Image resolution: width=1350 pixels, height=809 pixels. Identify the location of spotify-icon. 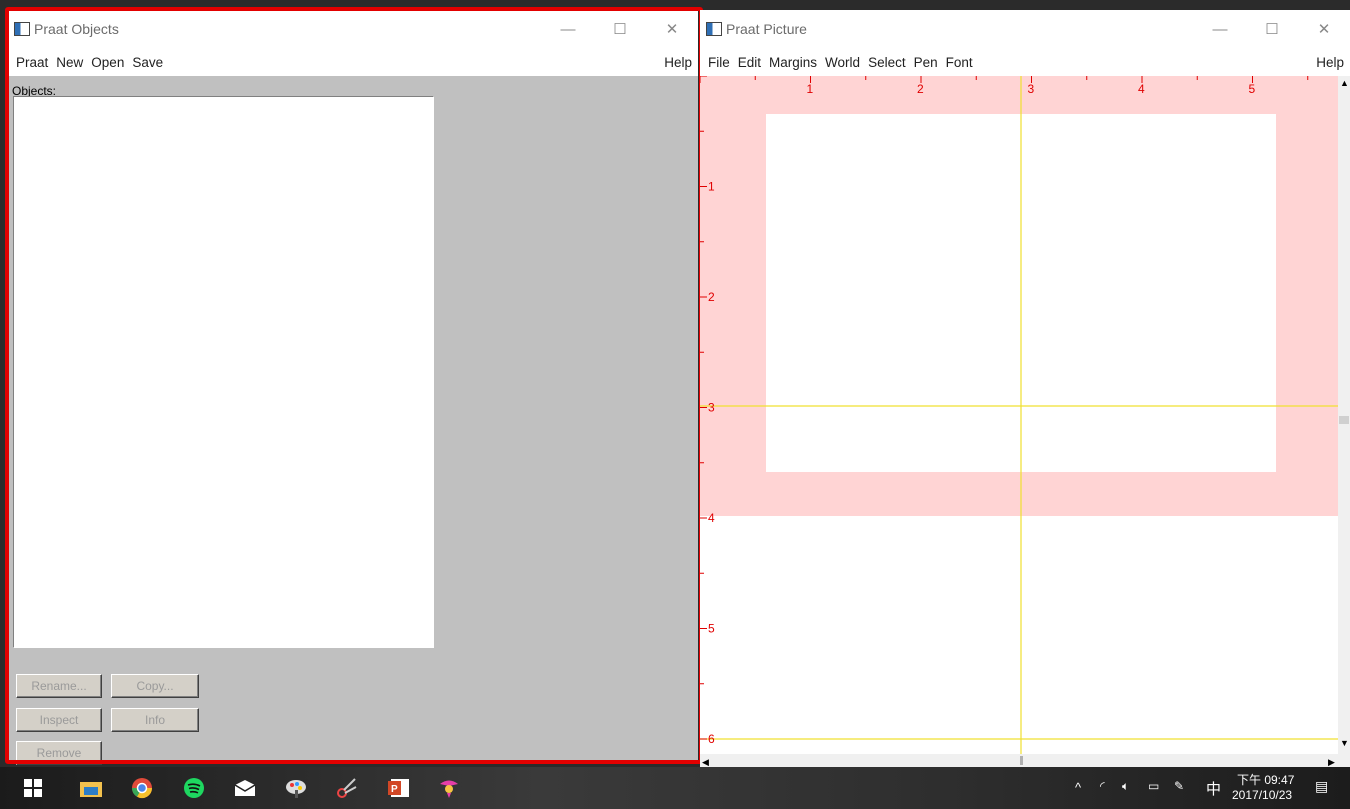
(194, 788).